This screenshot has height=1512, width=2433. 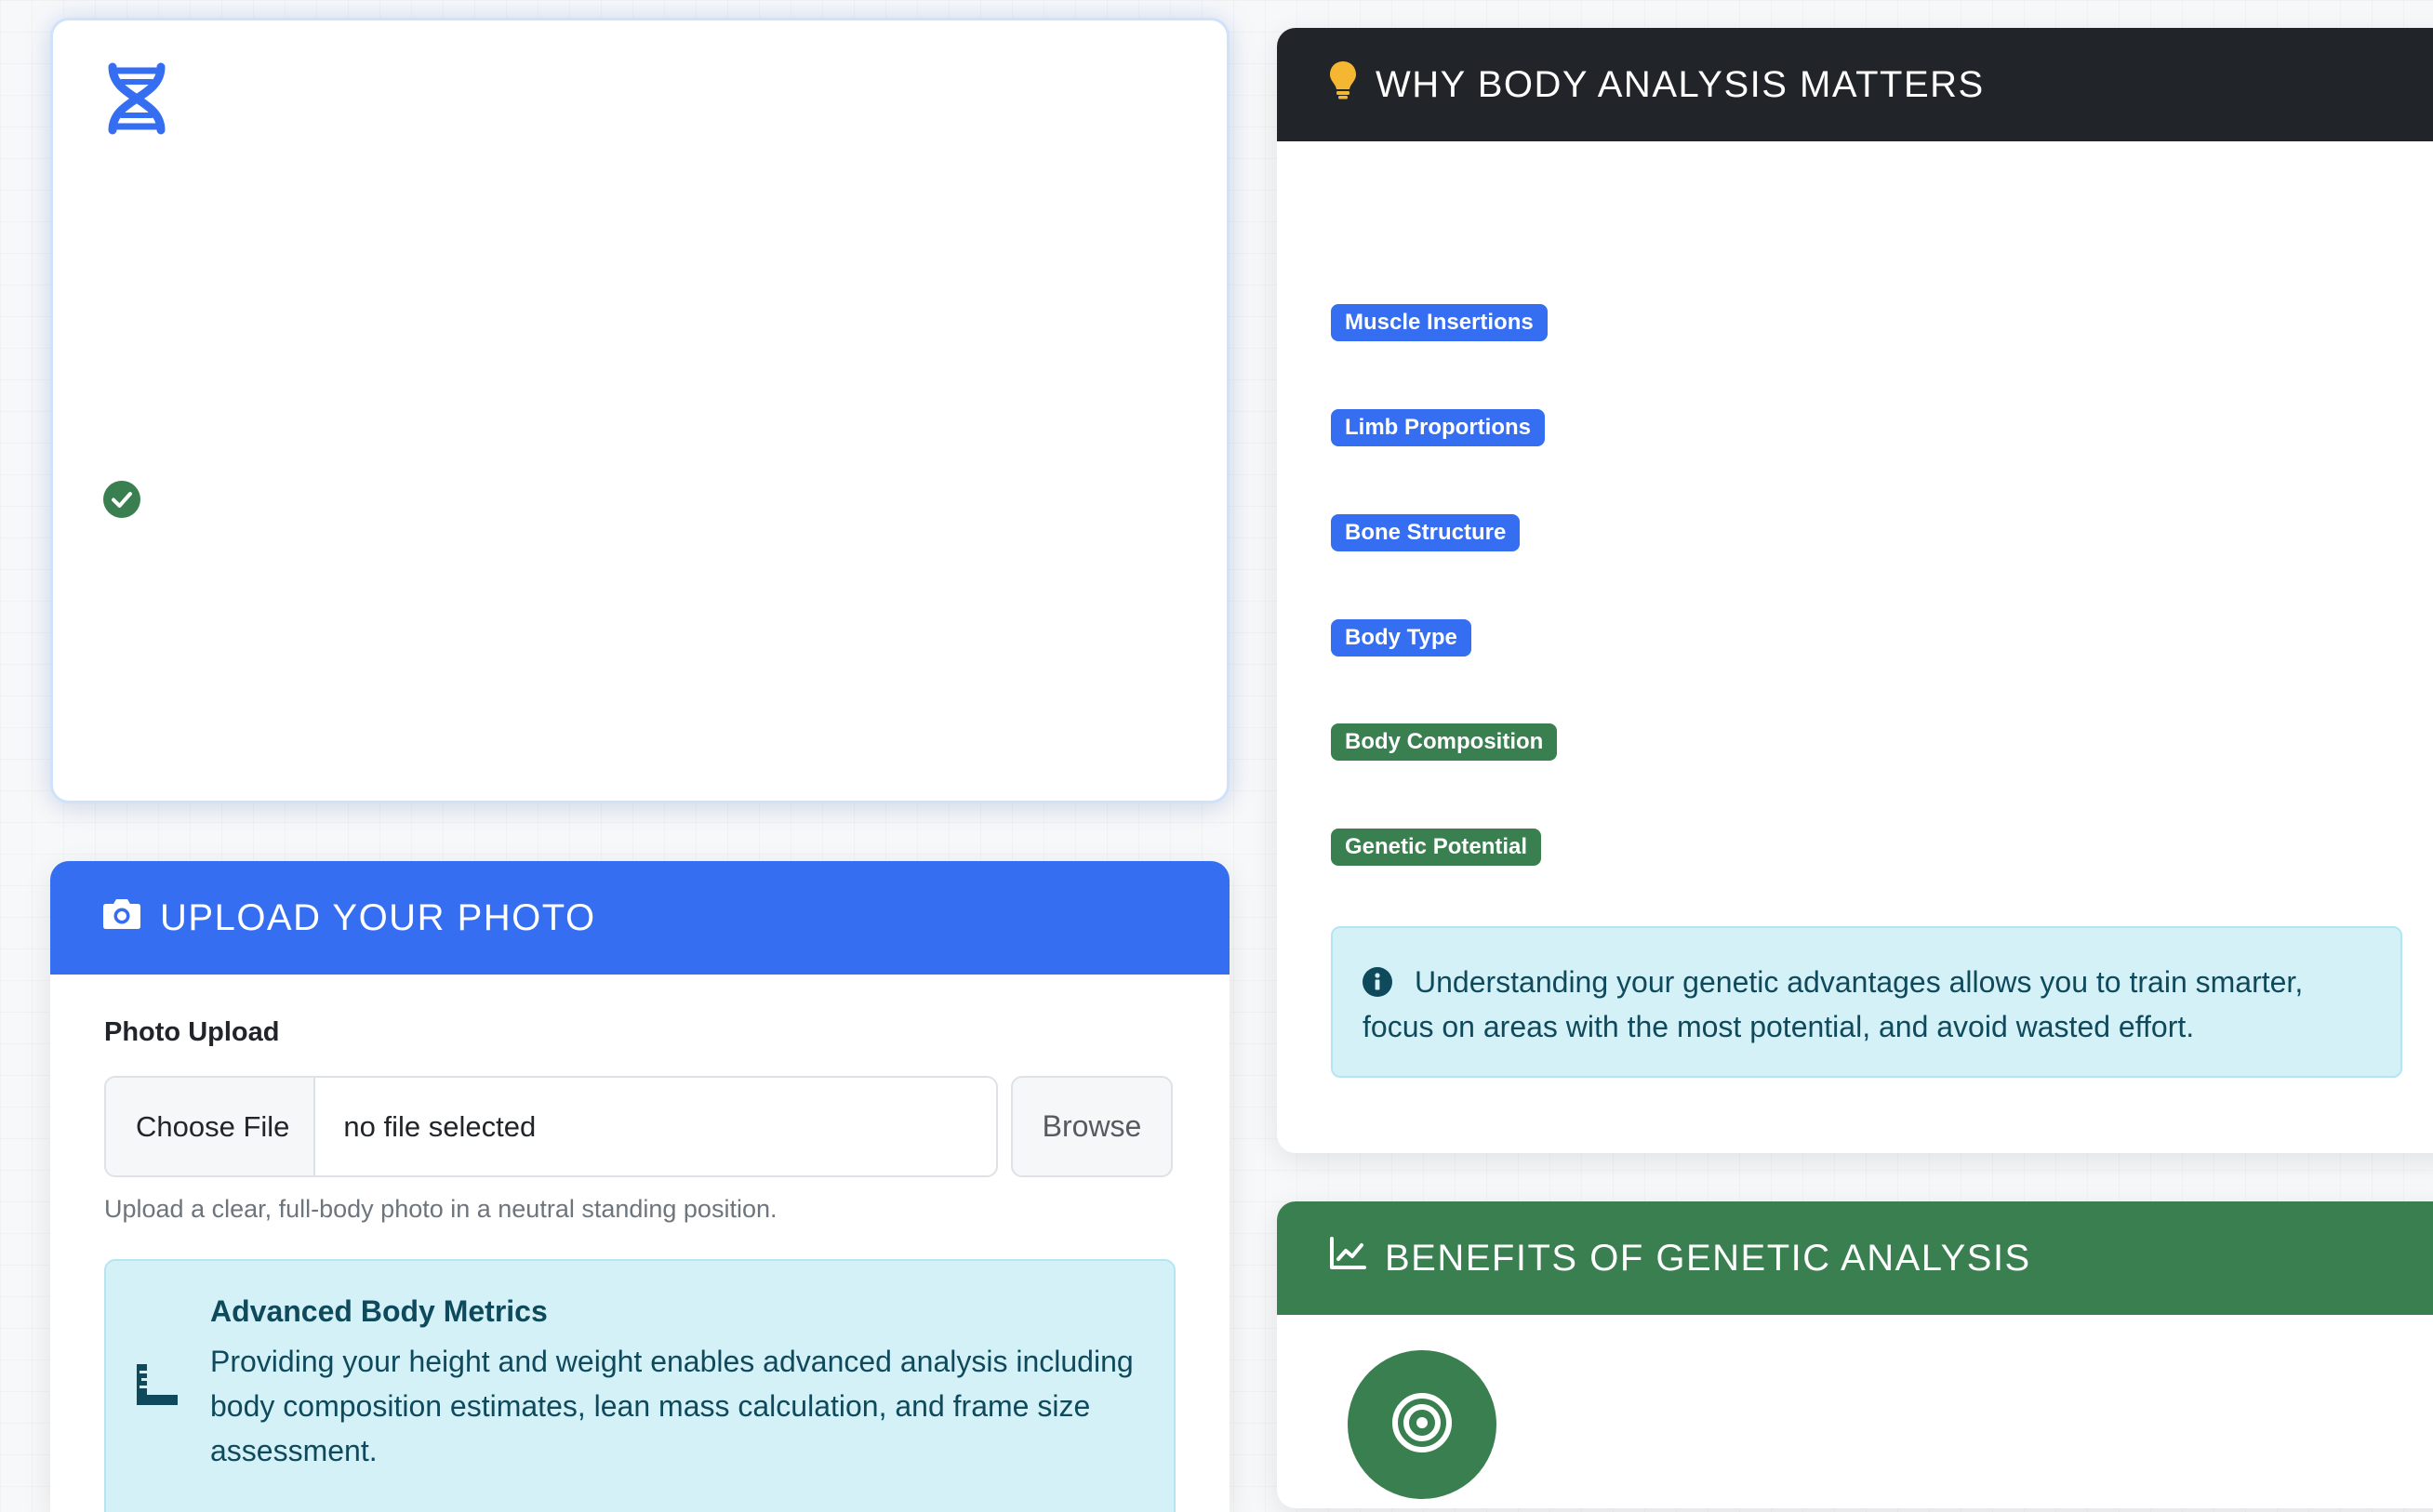 What do you see at coordinates (440, 1126) in the screenshot?
I see `file-status-text: no file selected` at bounding box center [440, 1126].